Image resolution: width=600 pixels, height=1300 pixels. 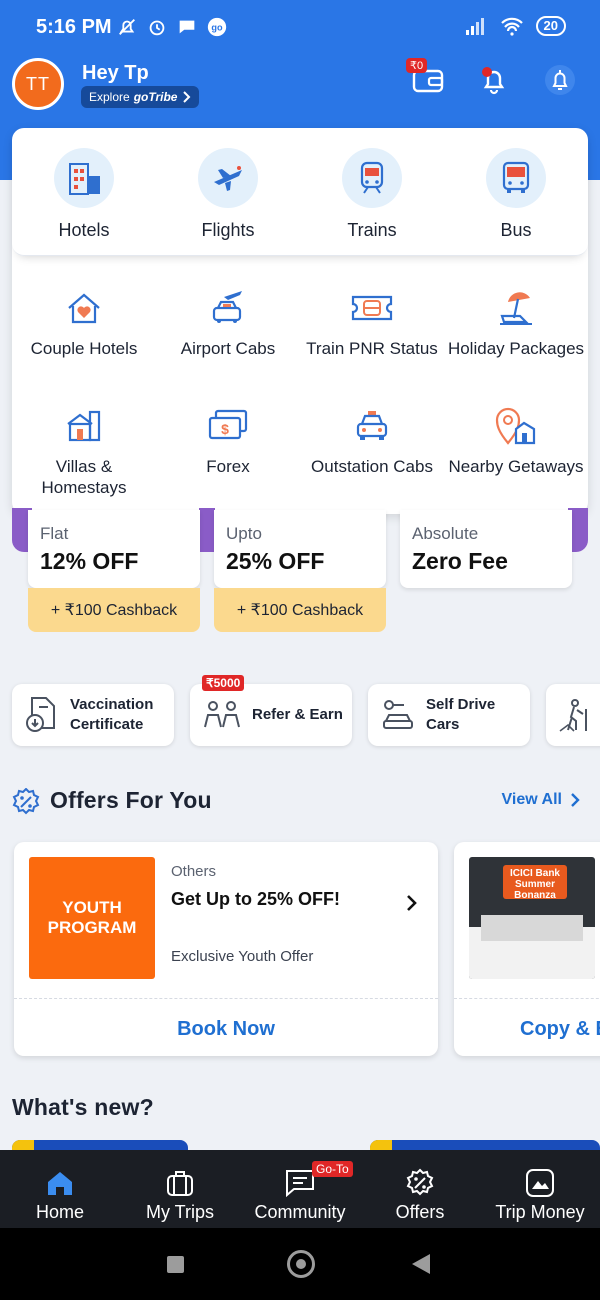 What do you see at coordinates (573, 715) in the screenshot?
I see `hiking-chip` at bounding box center [573, 715].